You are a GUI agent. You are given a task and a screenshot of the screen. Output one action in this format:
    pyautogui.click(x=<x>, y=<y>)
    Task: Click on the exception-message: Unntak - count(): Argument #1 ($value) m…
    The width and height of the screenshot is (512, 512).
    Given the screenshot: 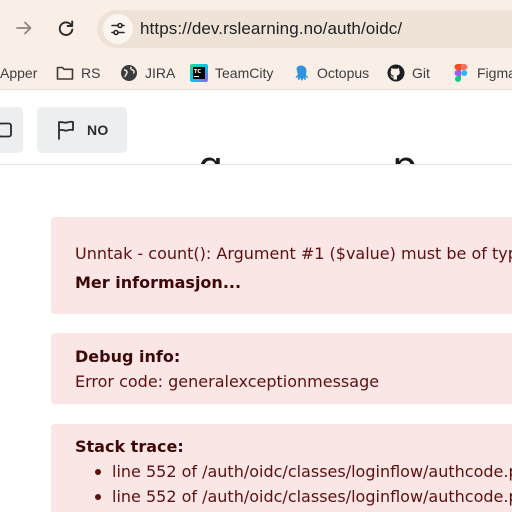 What is the action you would take?
    pyautogui.click(x=293, y=253)
    